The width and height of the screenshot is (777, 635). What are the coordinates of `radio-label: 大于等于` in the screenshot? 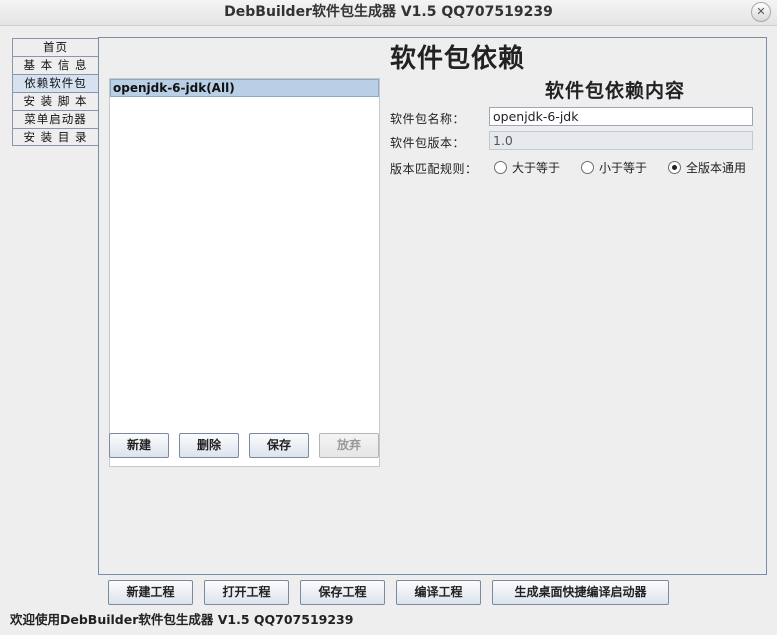 It's located at (536, 168).